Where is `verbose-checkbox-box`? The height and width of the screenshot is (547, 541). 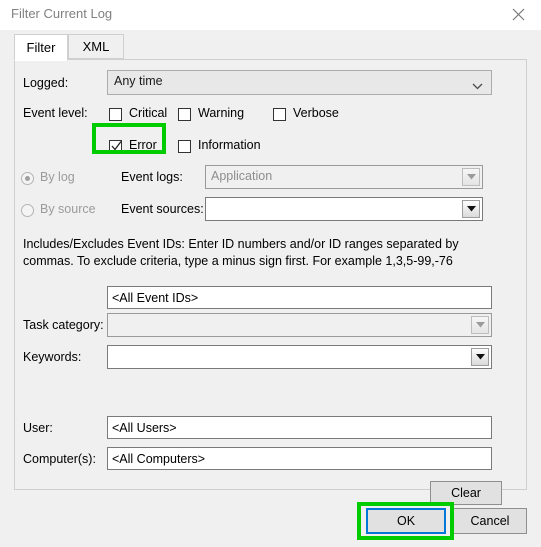
verbose-checkbox-box is located at coordinates (279, 114).